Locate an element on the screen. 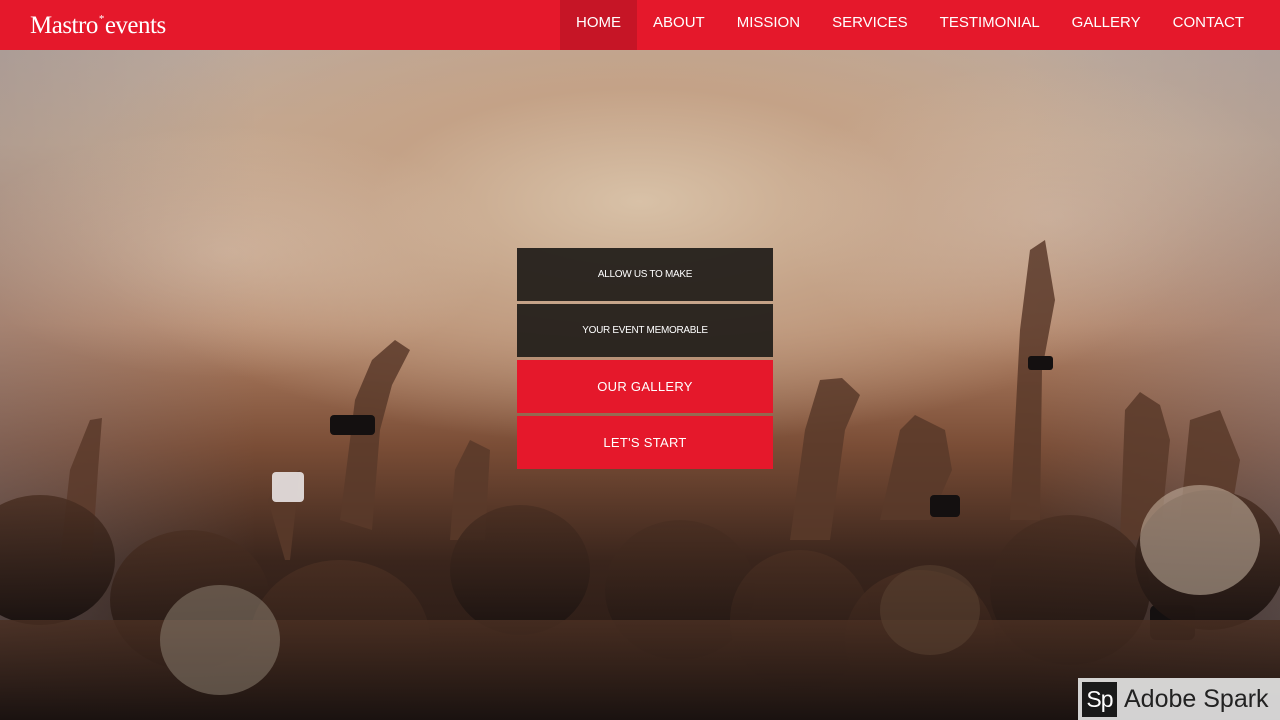 This screenshot has height=720, width=1280. brand-name-part2: events is located at coordinates (135, 25).